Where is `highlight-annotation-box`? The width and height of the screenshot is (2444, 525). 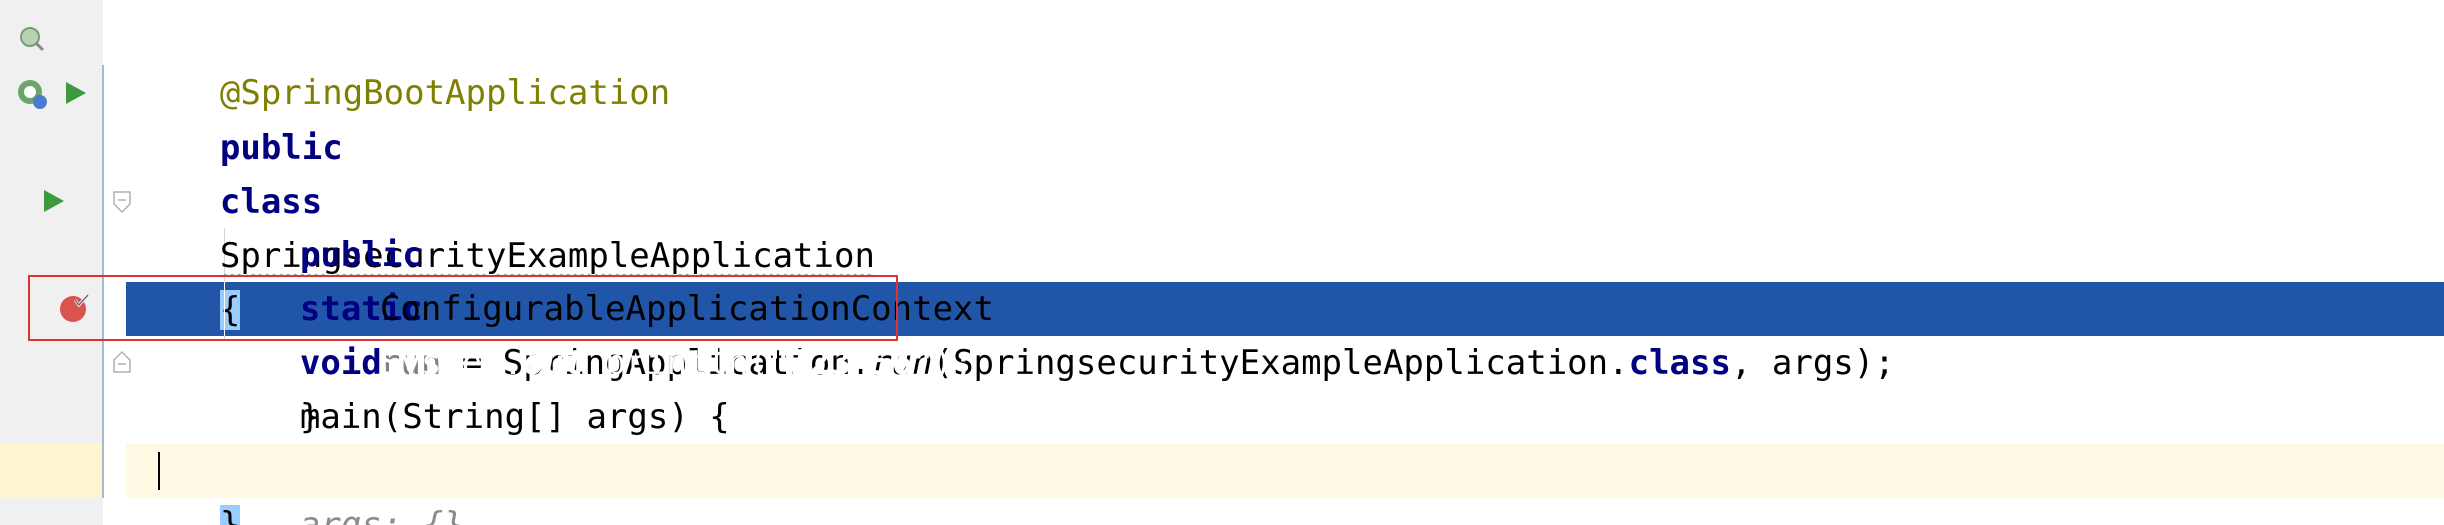 highlight-annotation-box is located at coordinates (463, 308).